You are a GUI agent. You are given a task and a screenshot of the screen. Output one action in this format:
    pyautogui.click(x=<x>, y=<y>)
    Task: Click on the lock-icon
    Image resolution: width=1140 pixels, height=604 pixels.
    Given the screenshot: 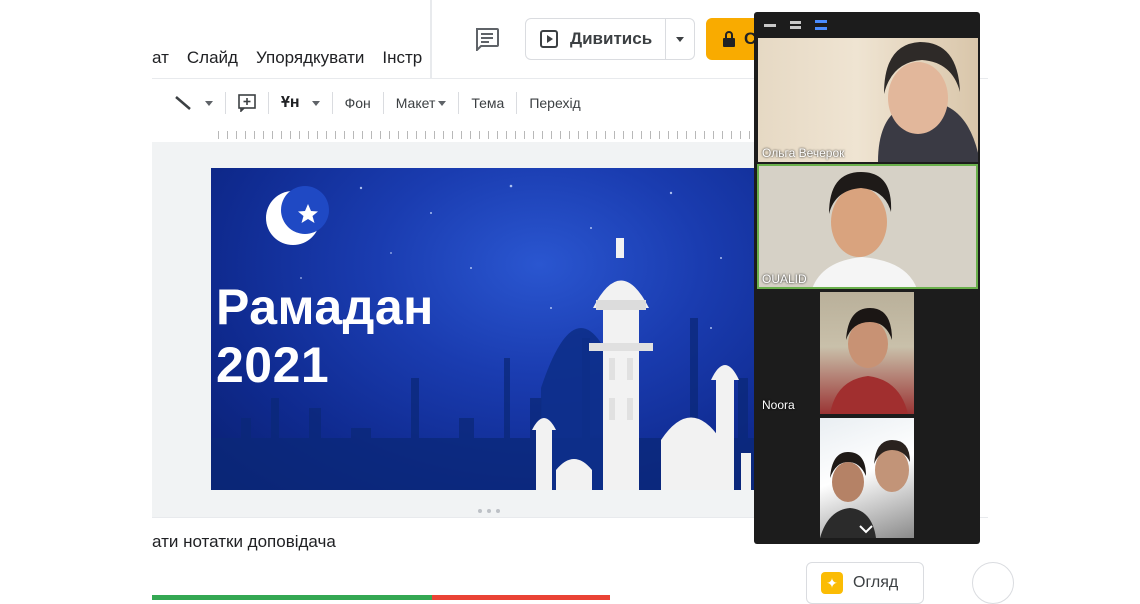 What is the action you would take?
    pyautogui.click(x=729, y=39)
    